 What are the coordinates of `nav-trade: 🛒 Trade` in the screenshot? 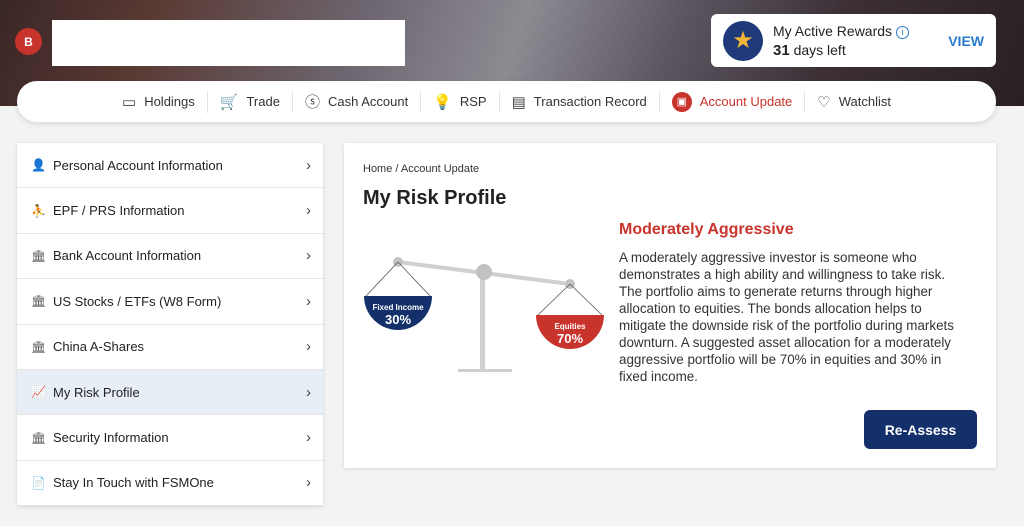 It's located at (250, 101).